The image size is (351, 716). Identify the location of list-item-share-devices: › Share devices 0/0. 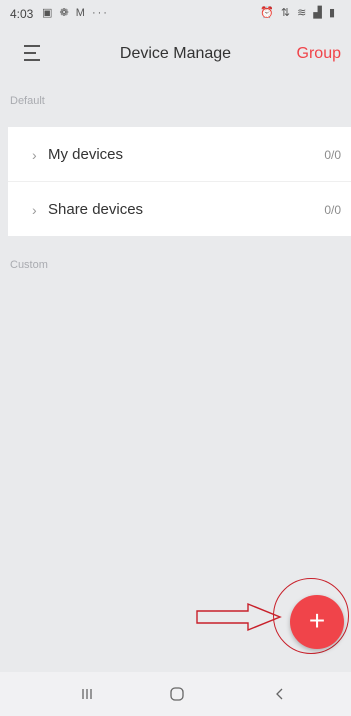
(179, 209).